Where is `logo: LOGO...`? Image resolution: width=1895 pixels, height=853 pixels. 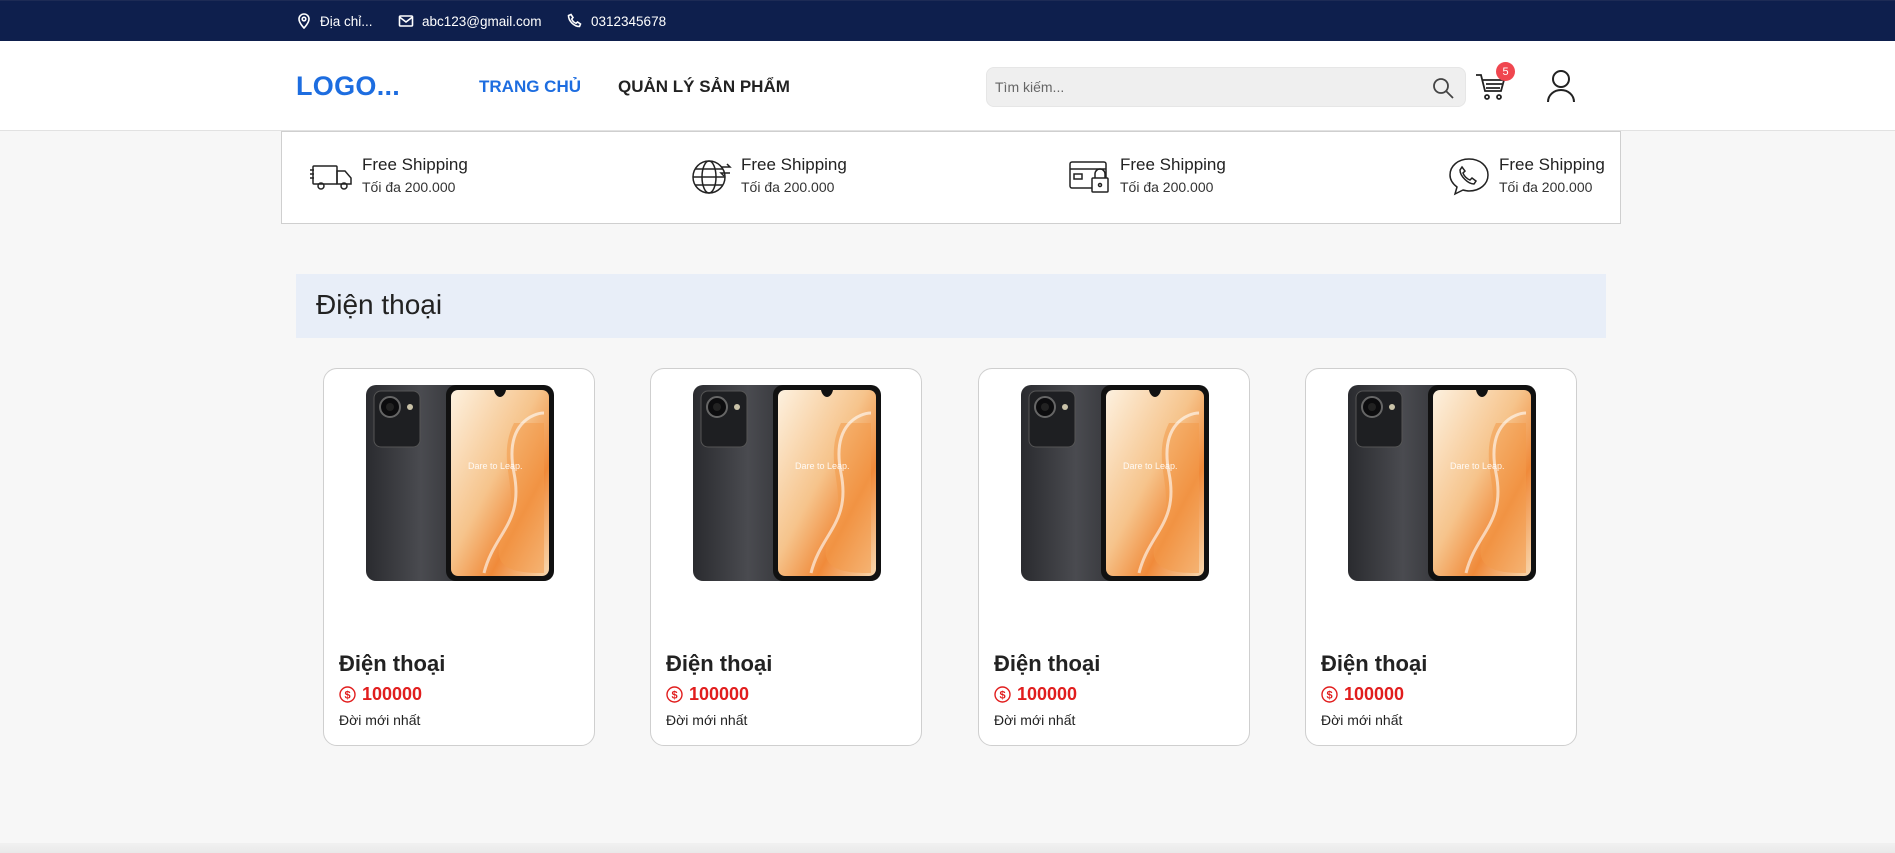 logo: LOGO... is located at coordinates (348, 86).